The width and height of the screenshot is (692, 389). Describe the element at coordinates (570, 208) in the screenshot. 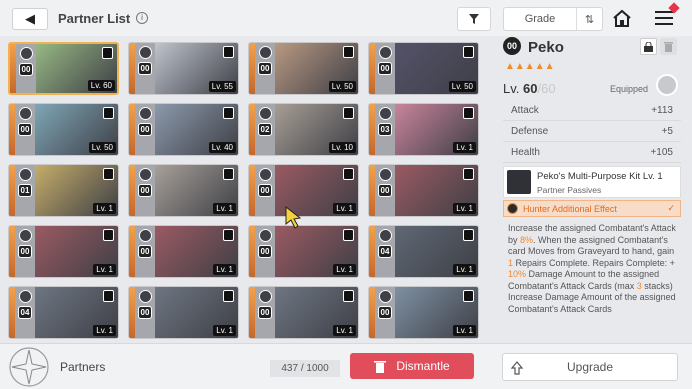

I see `effect-label: Hunter Additional Effect` at that location.